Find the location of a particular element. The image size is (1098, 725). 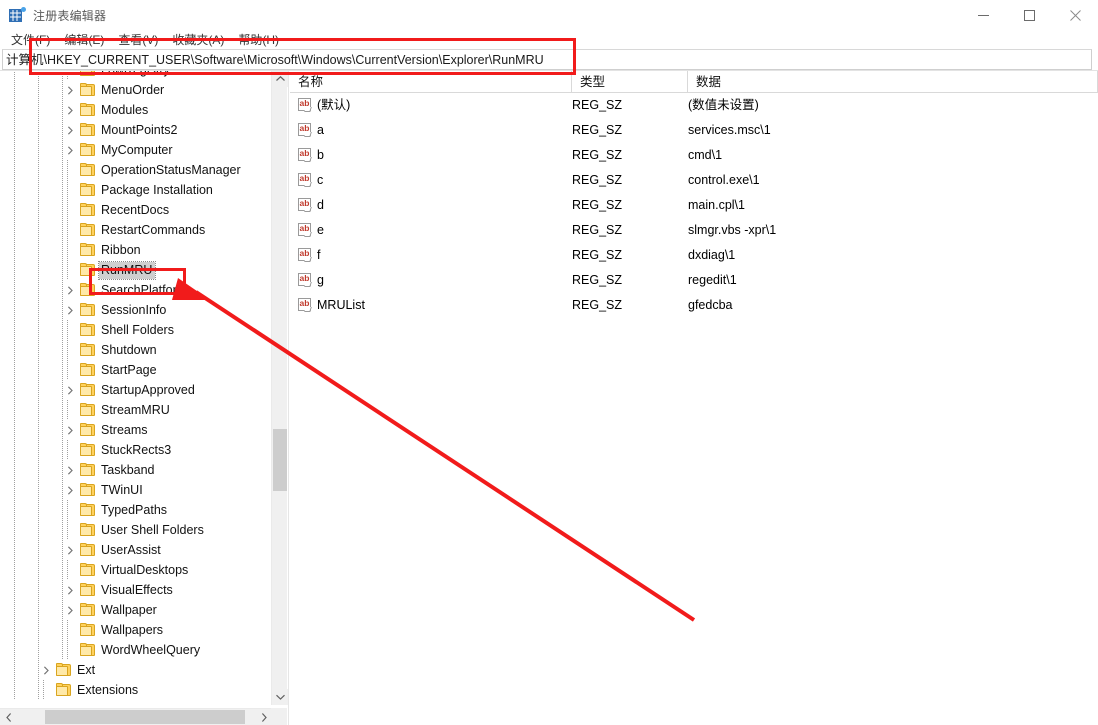

tree-item-menuorder: MenuOrder is located at coordinates (136, 90).